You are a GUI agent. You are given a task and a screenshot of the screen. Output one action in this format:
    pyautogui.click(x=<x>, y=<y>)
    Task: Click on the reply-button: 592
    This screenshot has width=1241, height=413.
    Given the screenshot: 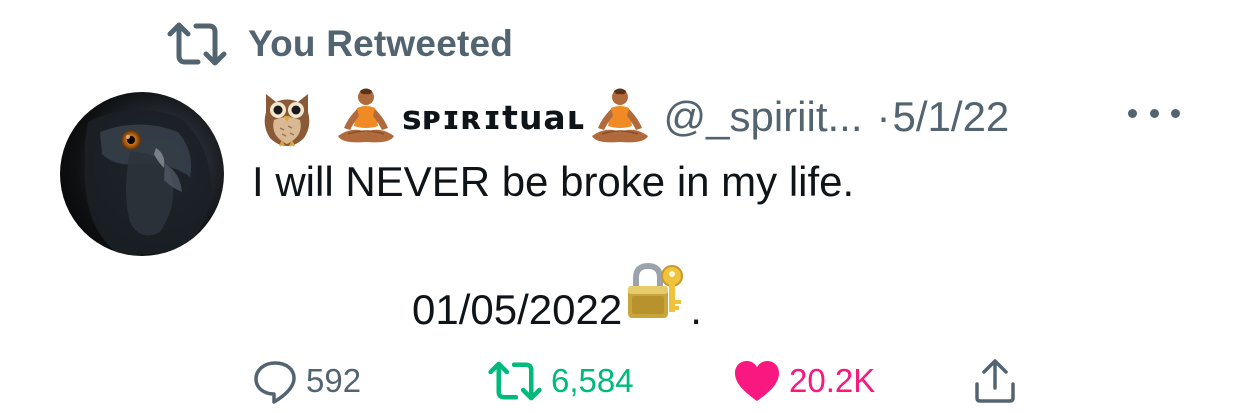 What is the action you would take?
    pyautogui.click(x=306, y=381)
    